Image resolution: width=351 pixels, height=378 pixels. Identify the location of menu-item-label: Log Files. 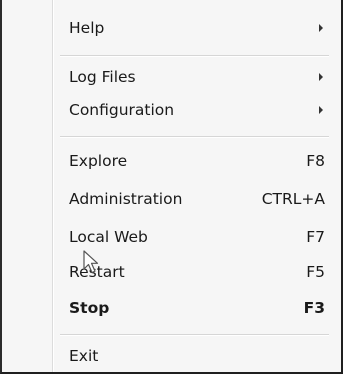
(102, 77).